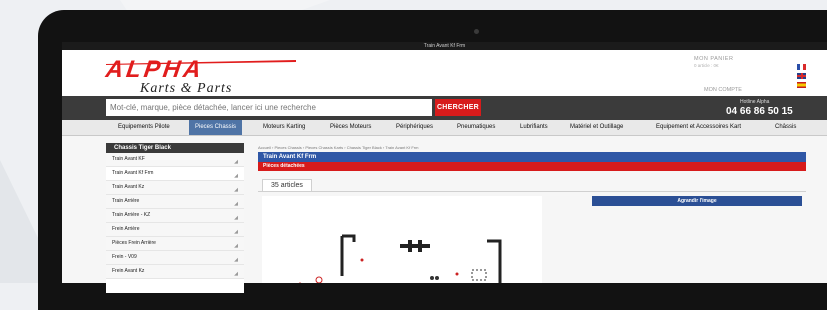  What do you see at coordinates (124, 257) in the screenshot?
I see `sidebar-item-label: Frein - V09` at bounding box center [124, 257].